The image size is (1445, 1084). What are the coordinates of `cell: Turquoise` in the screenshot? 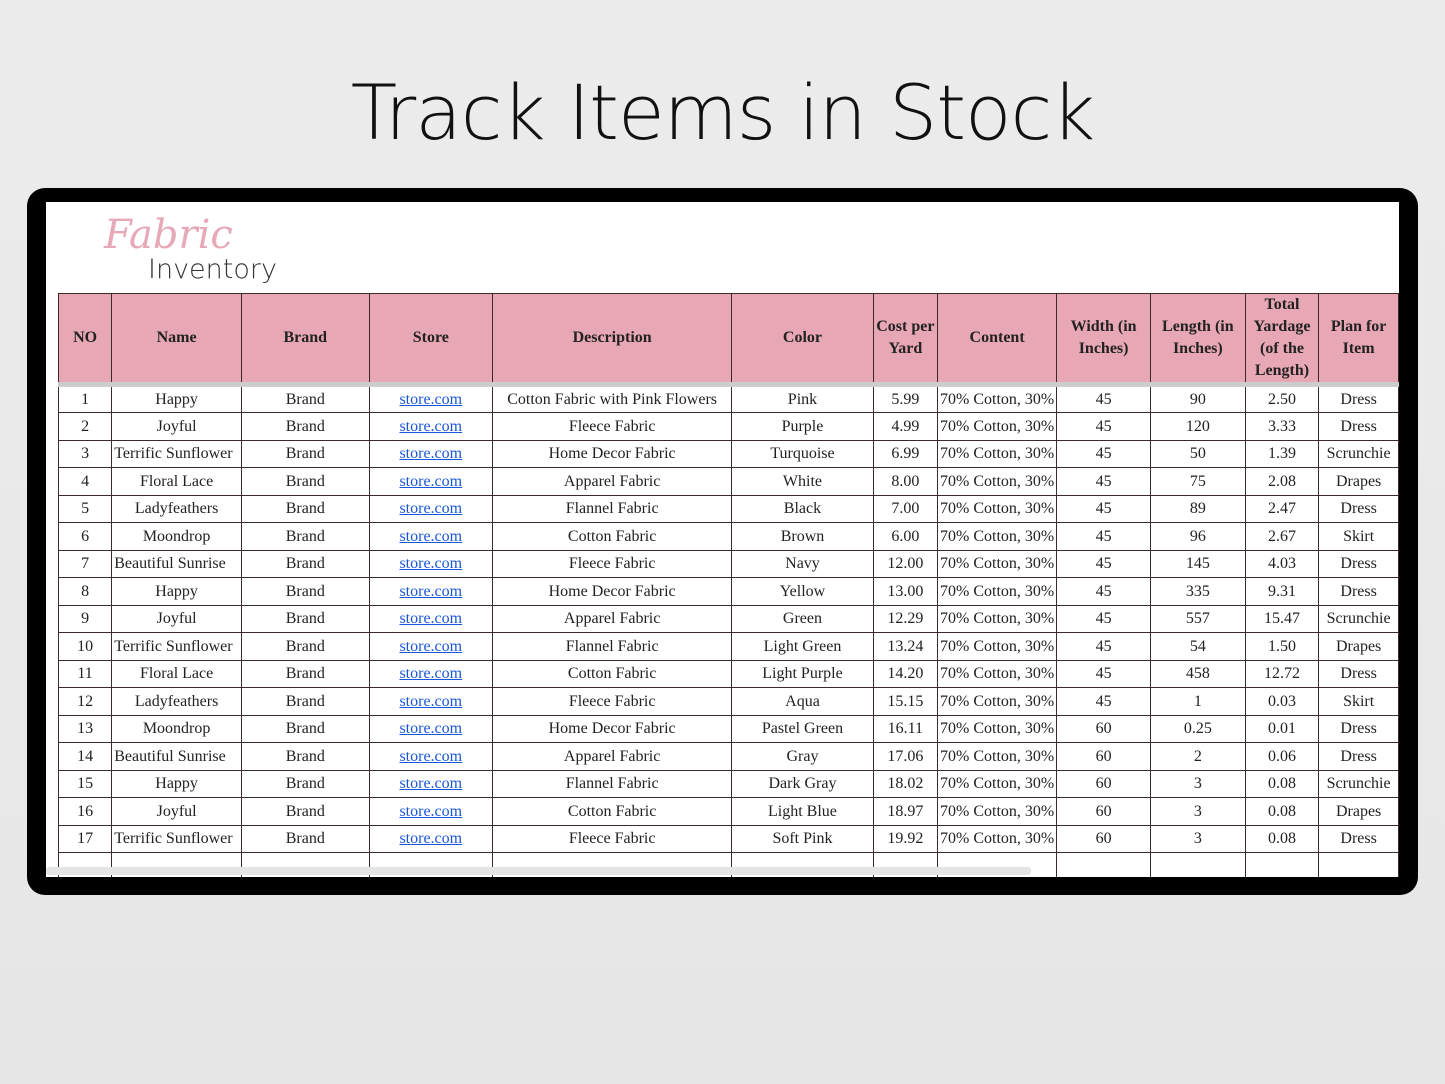 It's located at (802, 453).